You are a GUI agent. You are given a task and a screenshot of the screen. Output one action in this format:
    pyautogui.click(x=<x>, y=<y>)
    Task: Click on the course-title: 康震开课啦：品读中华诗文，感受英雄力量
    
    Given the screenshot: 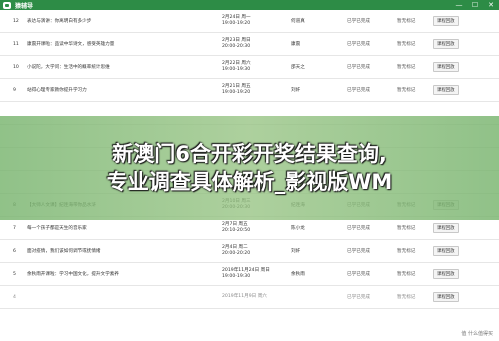 What is the action you would take?
    pyautogui.click(x=71, y=44)
    